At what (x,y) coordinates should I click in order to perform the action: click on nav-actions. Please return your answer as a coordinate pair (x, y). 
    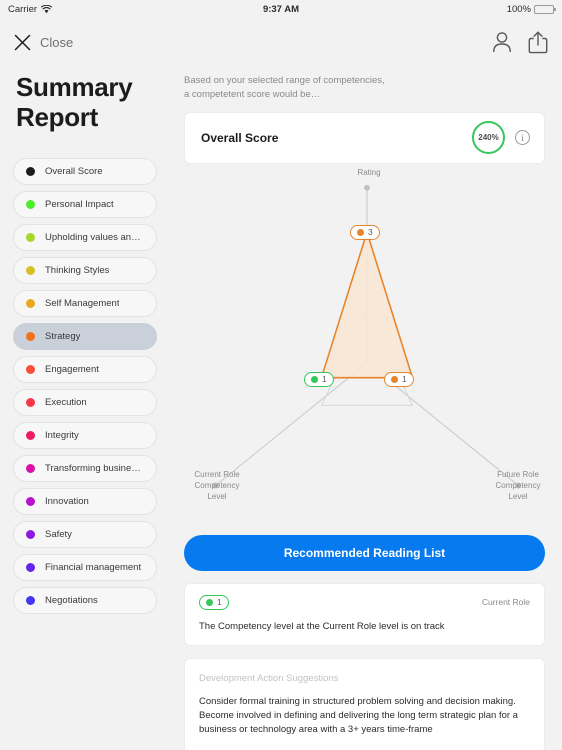
    Looking at the image, I should click on (520, 42).